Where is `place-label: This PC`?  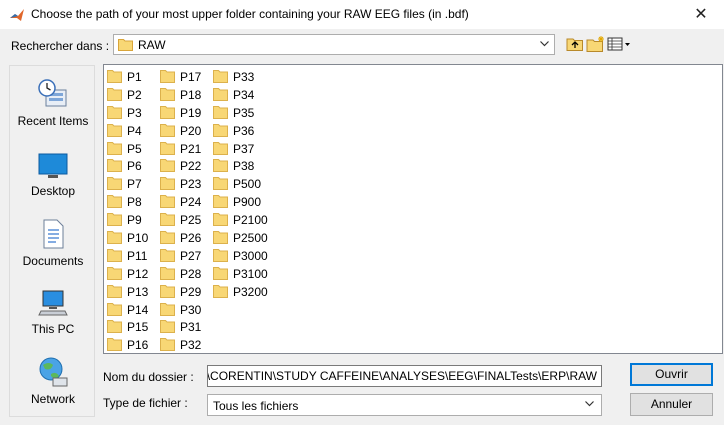
place-label: This PC is located at coordinates (53, 329).